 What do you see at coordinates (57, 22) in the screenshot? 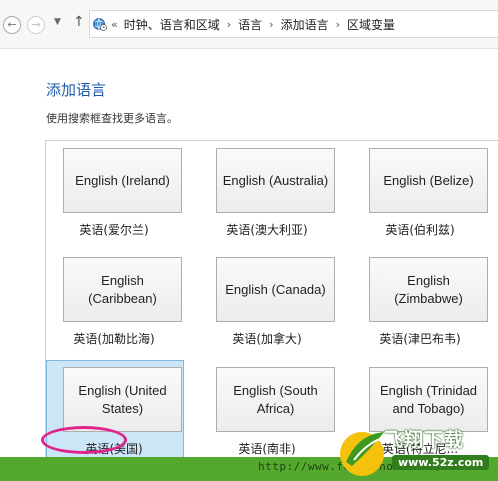
I see `recent-pages-chevron-down-icon: ▼` at bounding box center [57, 22].